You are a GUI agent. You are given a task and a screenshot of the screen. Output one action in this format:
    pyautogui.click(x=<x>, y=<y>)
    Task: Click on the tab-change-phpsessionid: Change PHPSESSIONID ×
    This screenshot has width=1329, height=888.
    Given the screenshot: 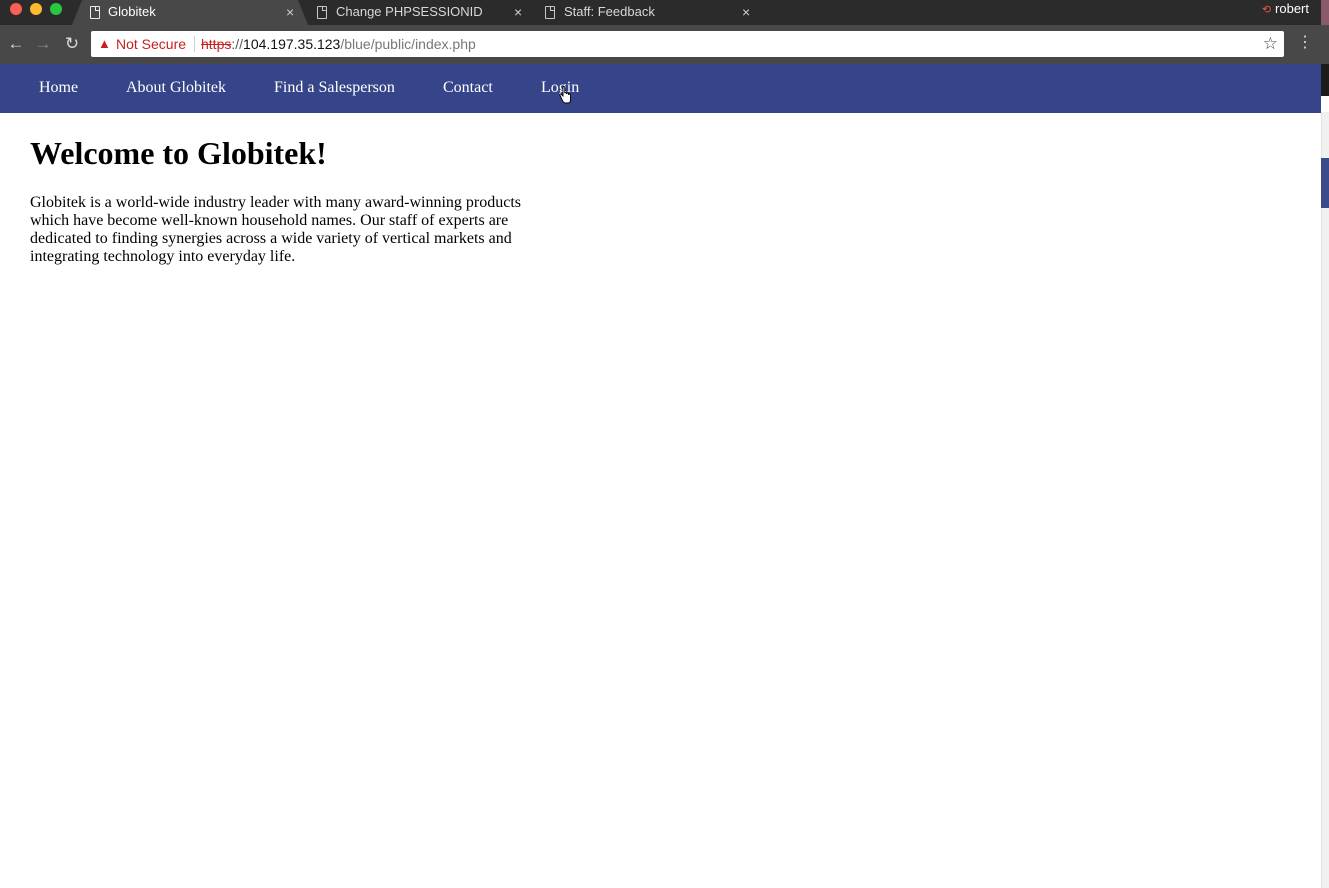 What is the action you would take?
    pyautogui.click(x=415, y=12)
    